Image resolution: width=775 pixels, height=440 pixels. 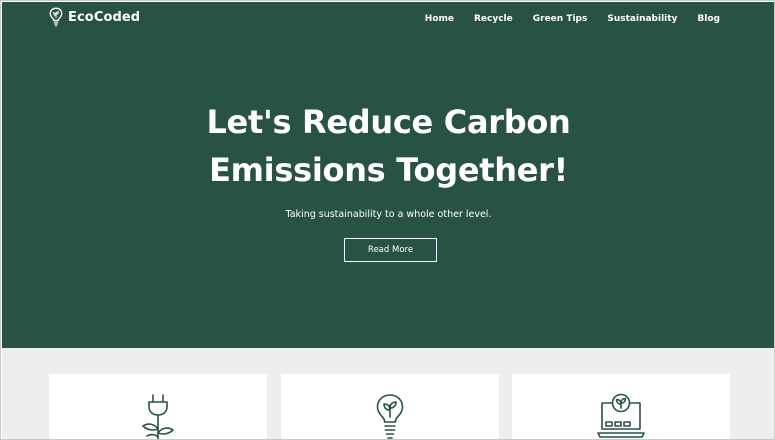 What do you see at coordinates (708, 19) in the screenshot?
I see `nav-item-blog: Blog` at bounding box center [708, 19].